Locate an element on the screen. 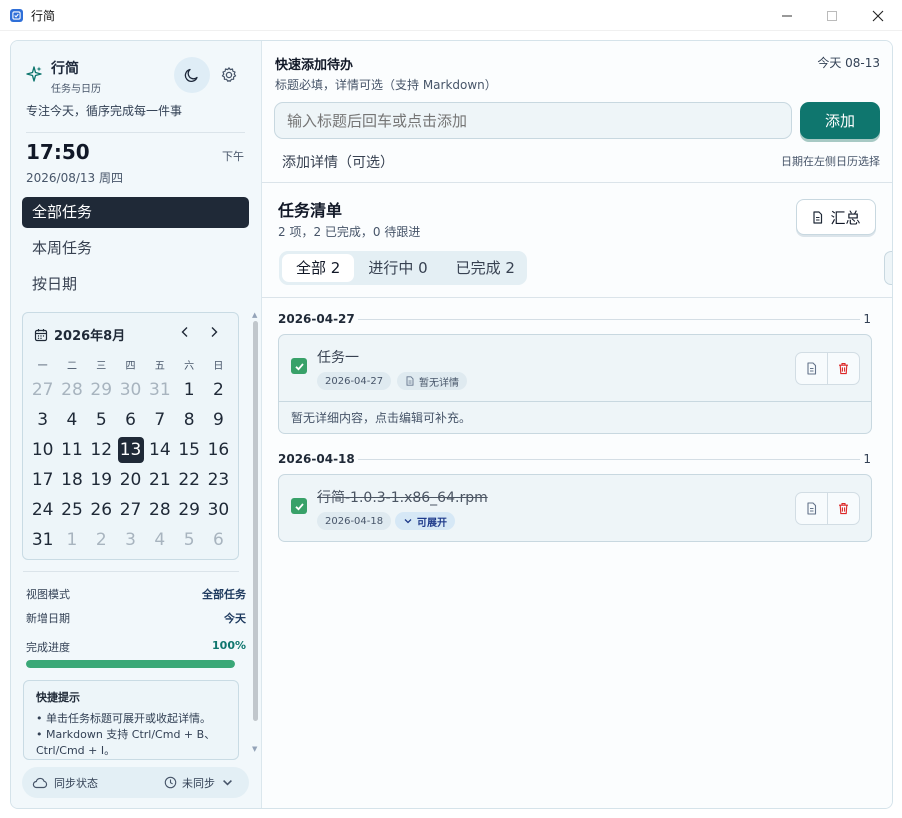 This screenshot has height=818, width=902. calendar-day-number: 21 is located at coordinates (160, 480).